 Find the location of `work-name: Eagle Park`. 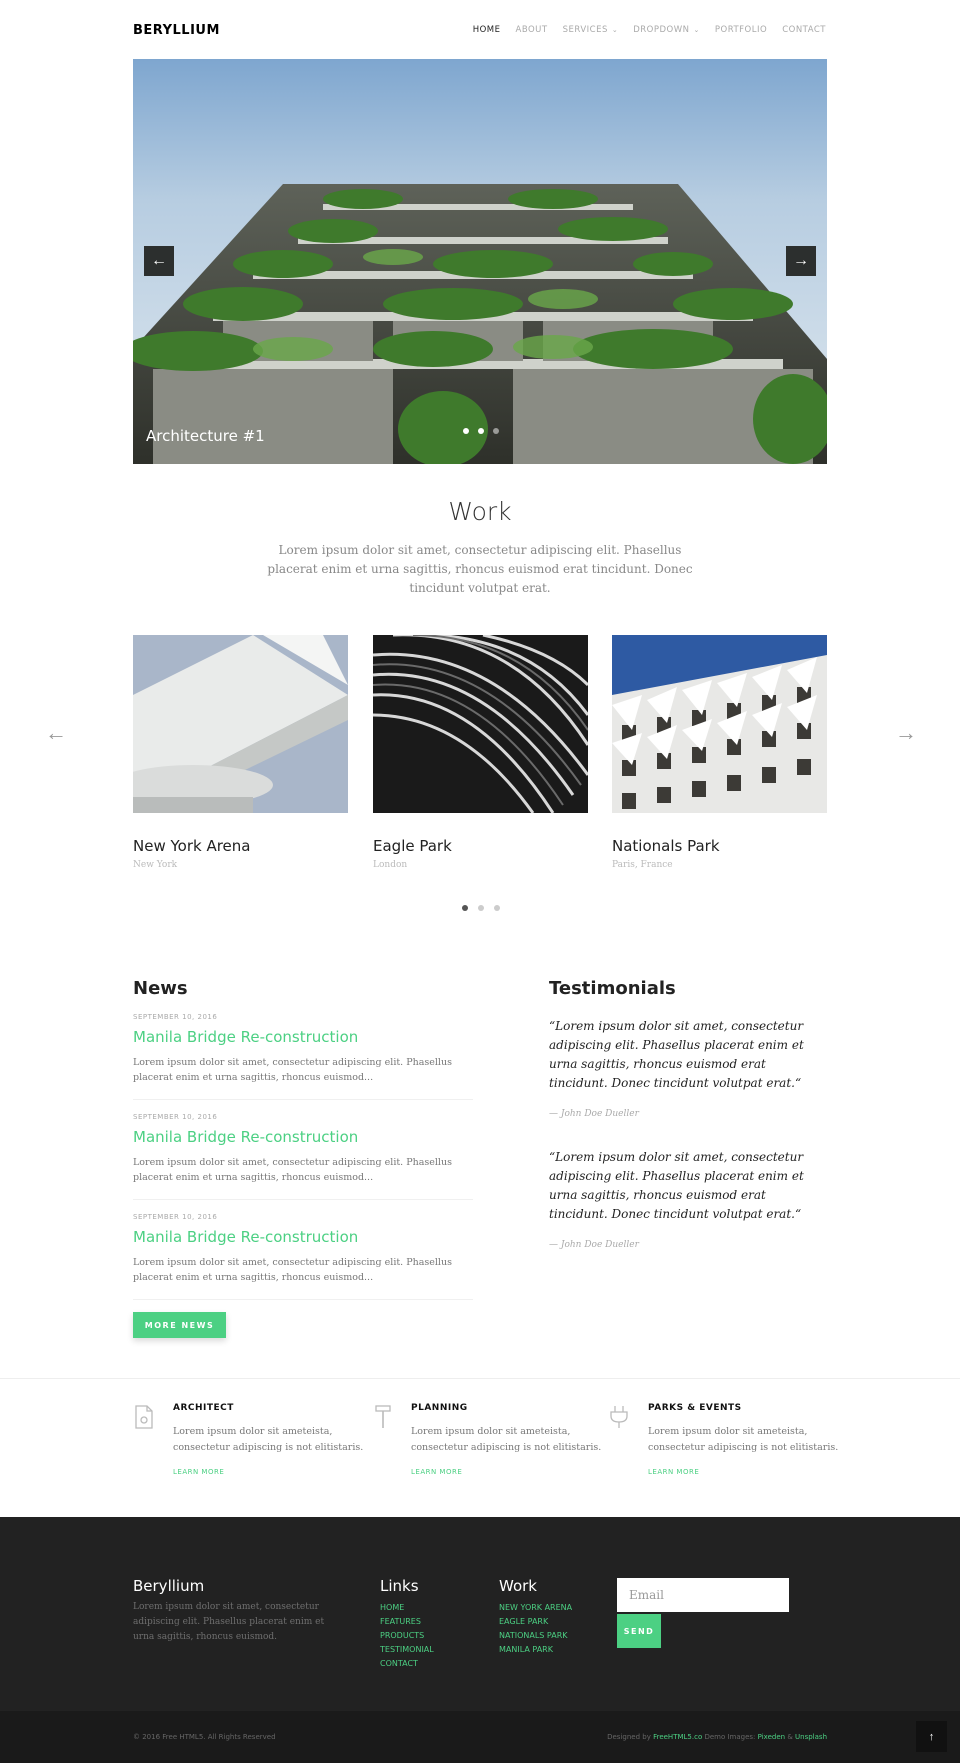

work-name: Eagle Park is located at coordinates (480, 846).